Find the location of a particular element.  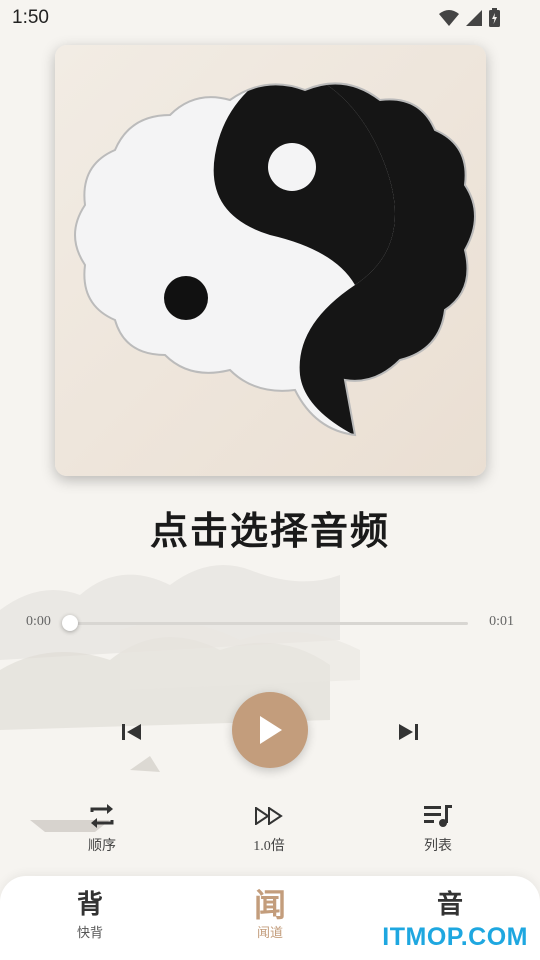

skip-next-icon is located at coordinates (408, 732).